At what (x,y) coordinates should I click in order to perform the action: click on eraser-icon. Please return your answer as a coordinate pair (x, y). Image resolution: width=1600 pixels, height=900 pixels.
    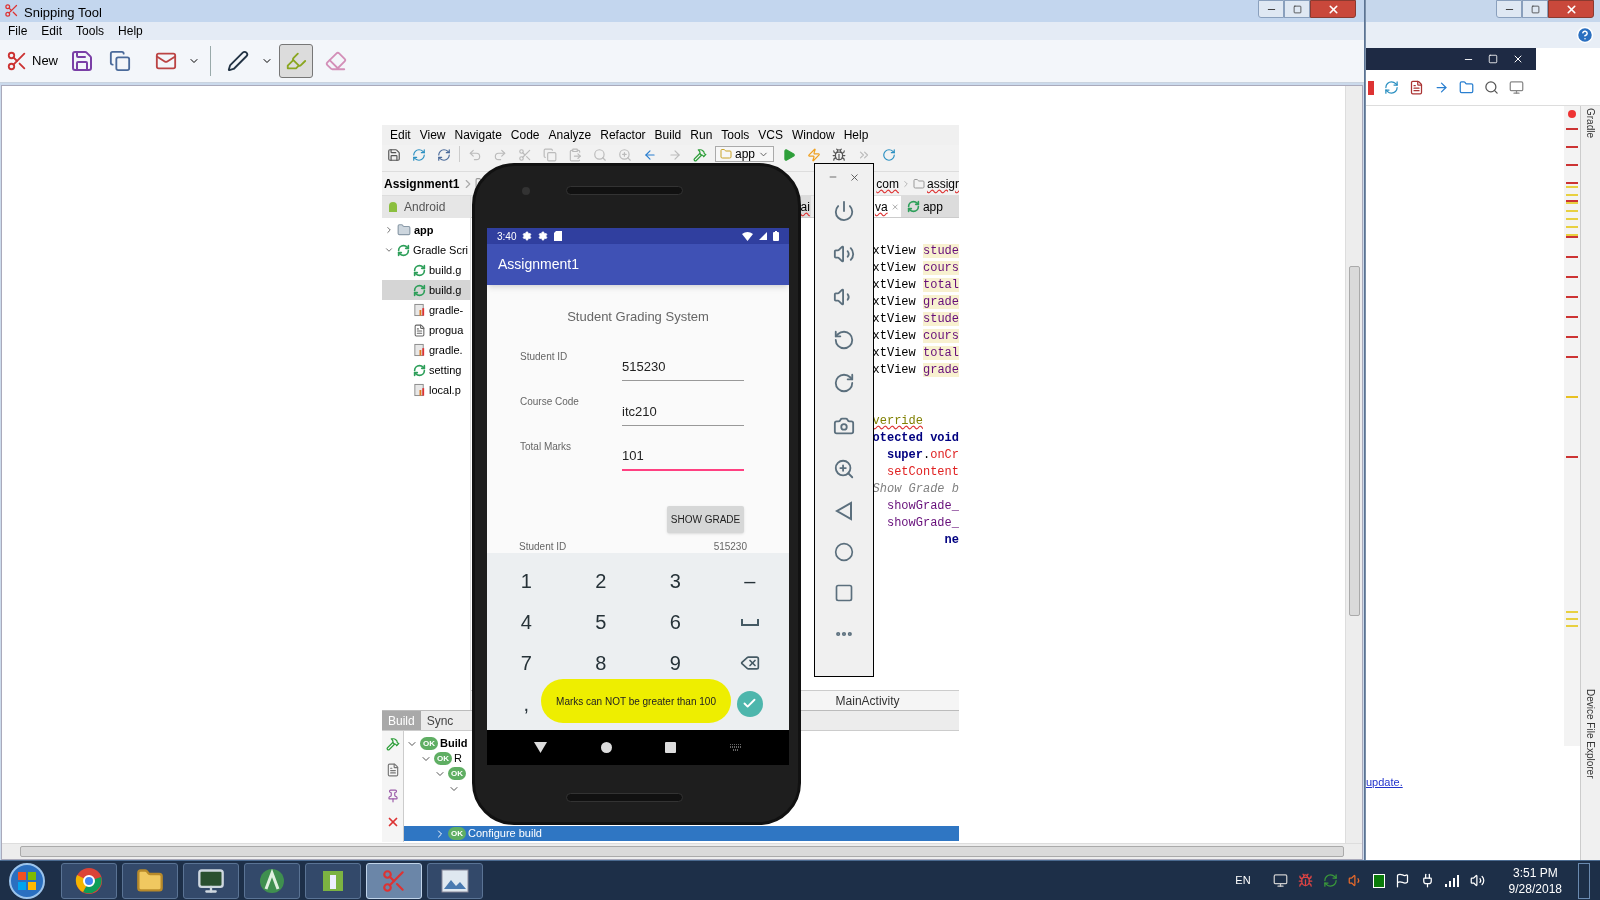
    Looking at the image, I should click on (336, 61).